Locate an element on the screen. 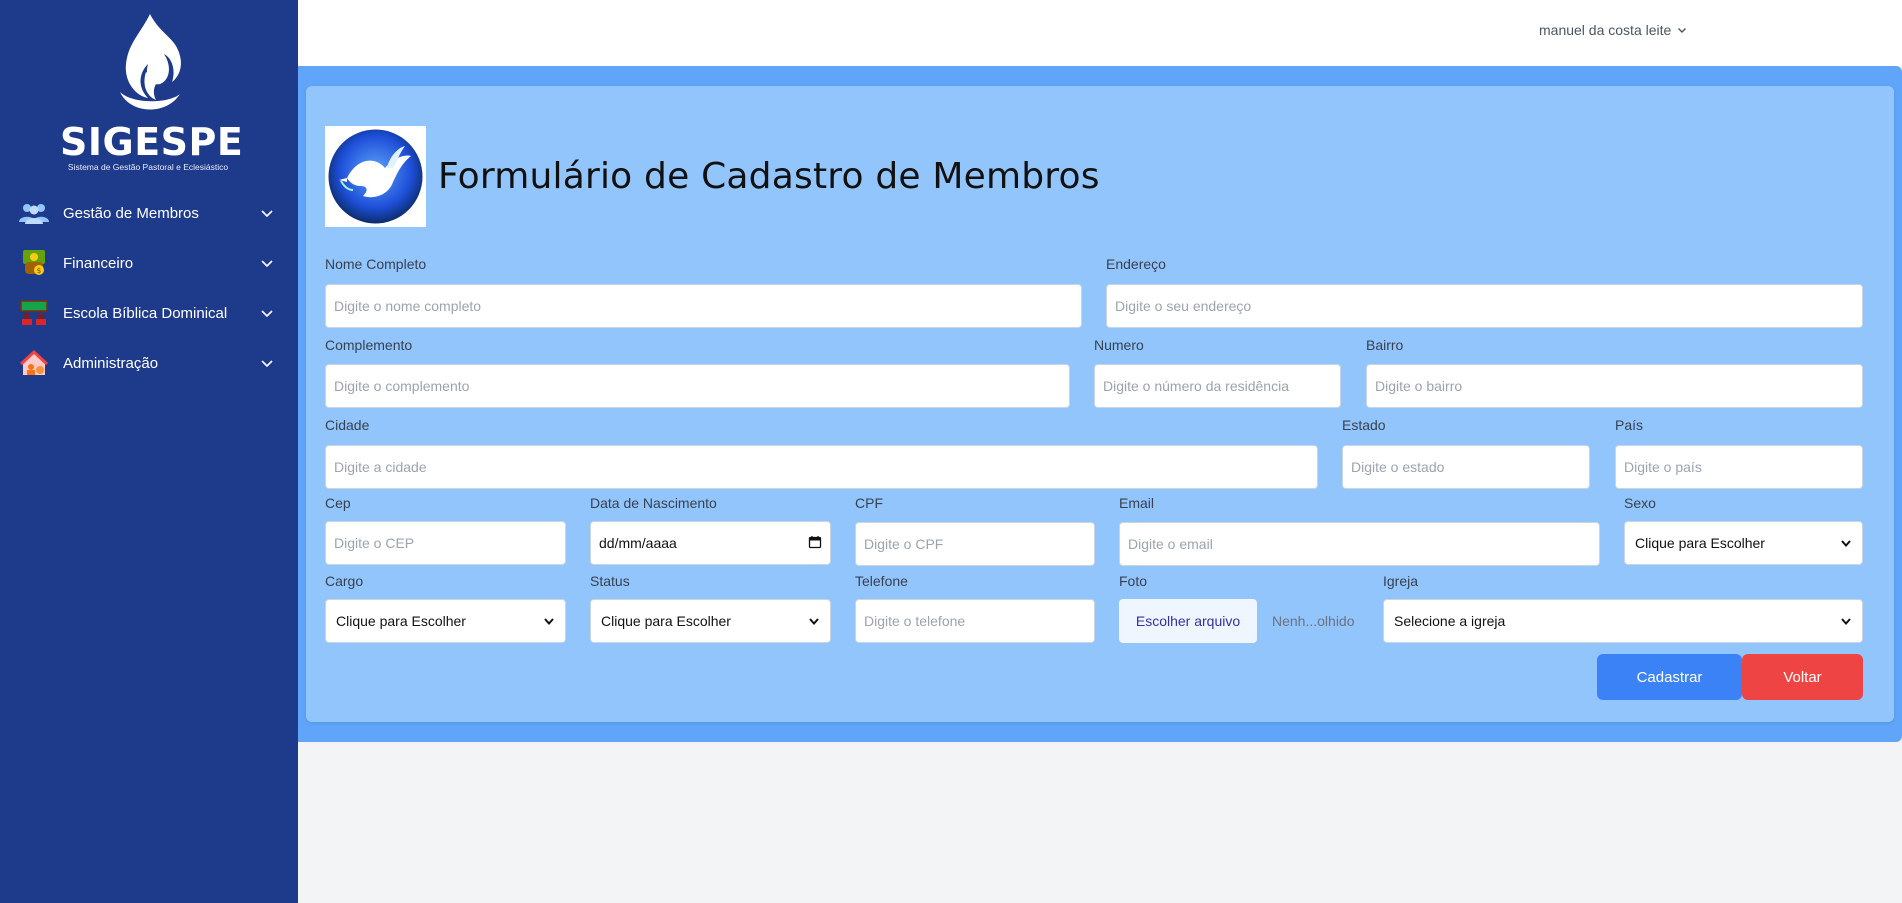 This screenshot has width=1902, height=903. igreja-select: Selecione a igreja is located at coordinates (1623, 621).